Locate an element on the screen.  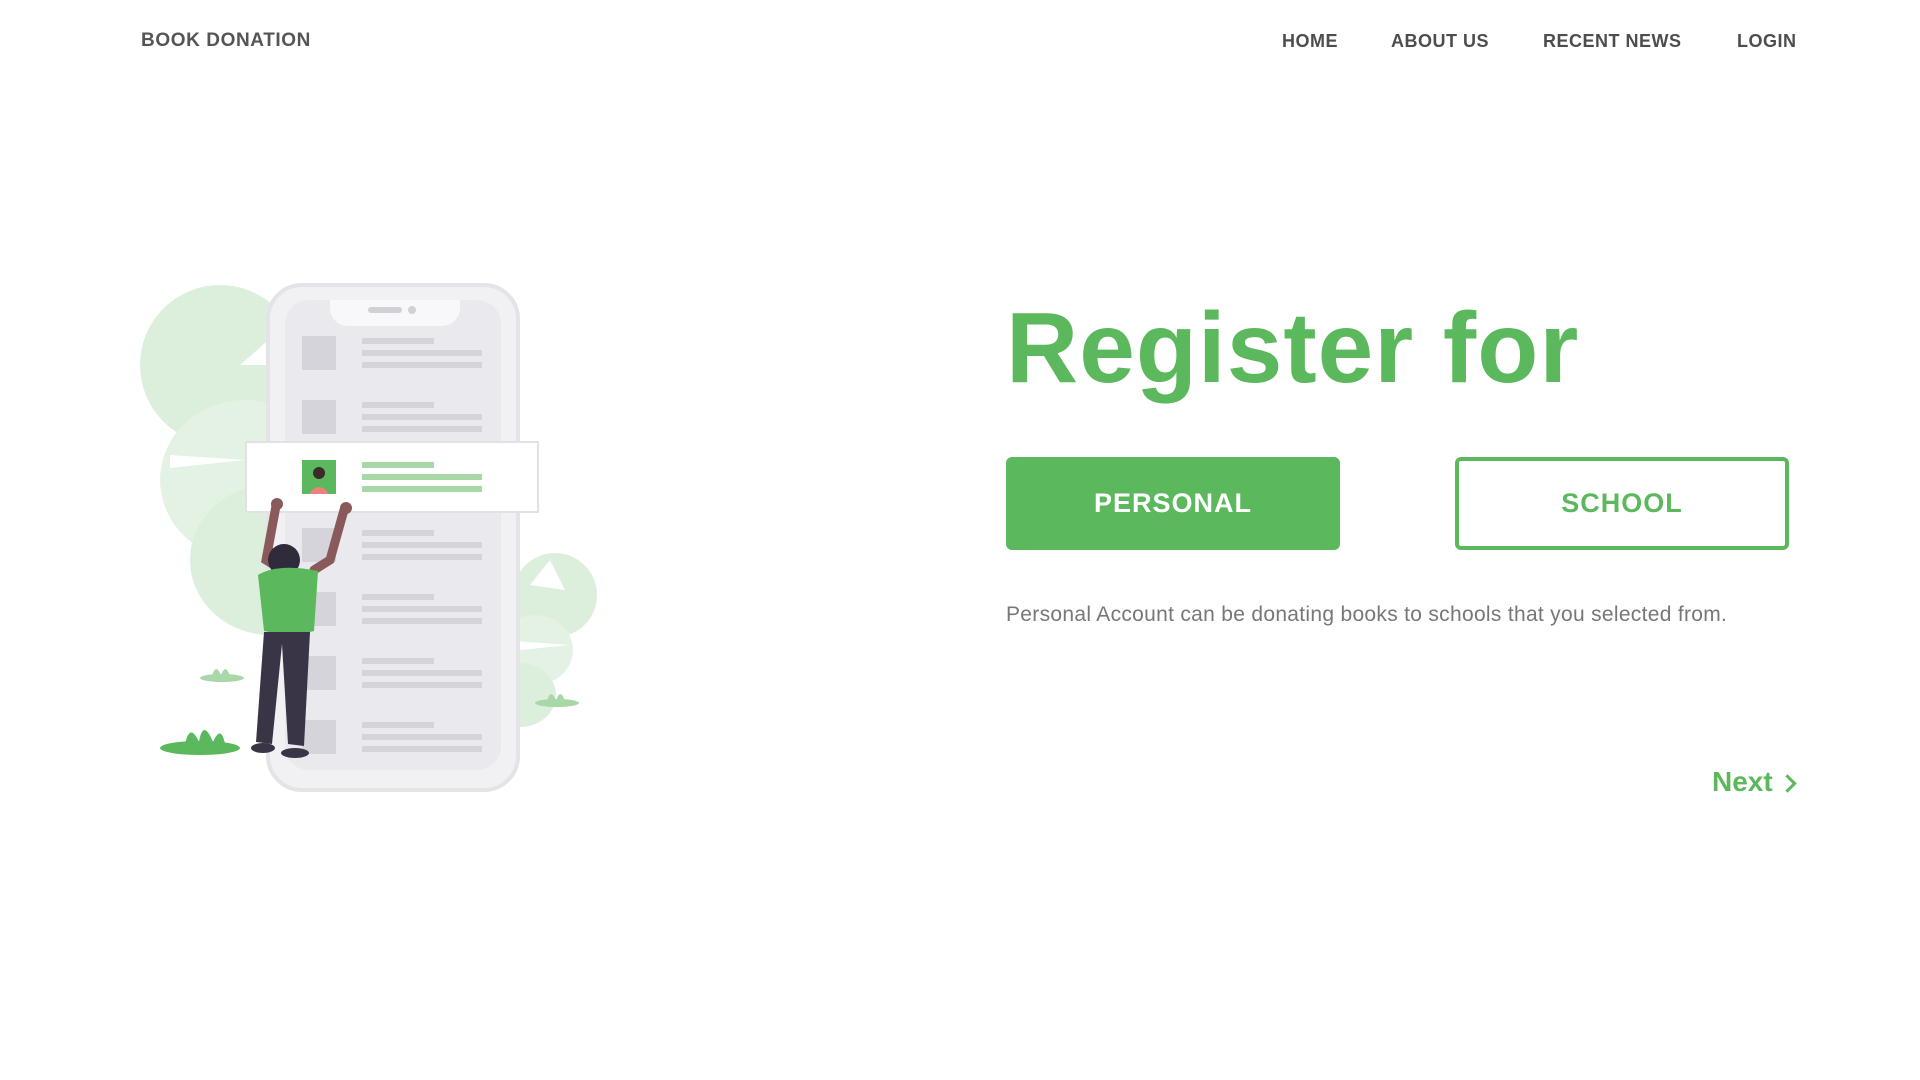
nav-about-us: ABOUT US is located at coordinates (1440, 41).